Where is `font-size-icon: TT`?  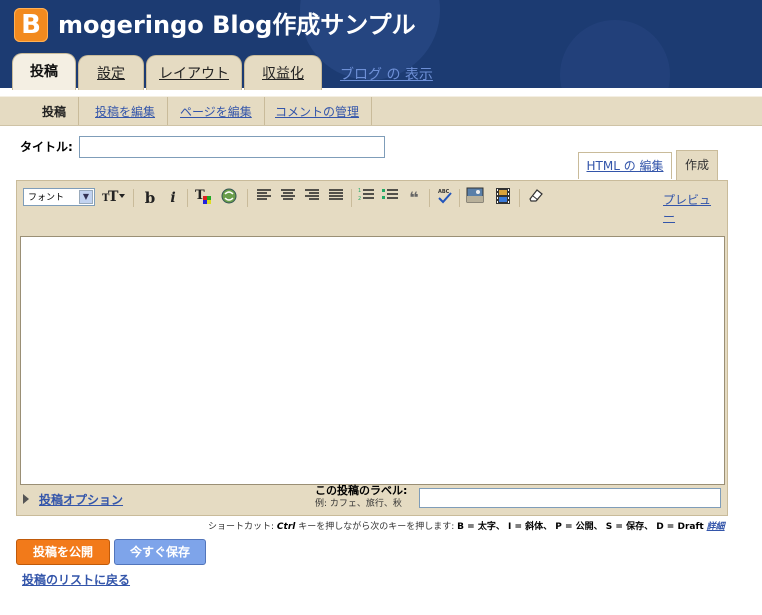
font-size-icon: TT is located at coordinates (114, 198).